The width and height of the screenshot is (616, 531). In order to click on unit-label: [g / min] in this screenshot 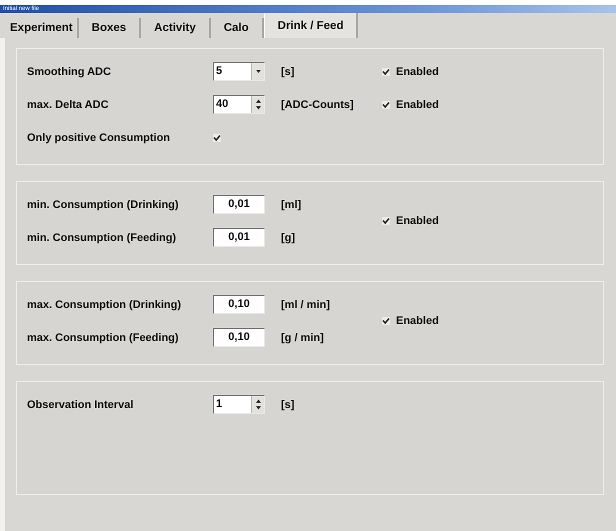, I will do `click(303, 338)`.